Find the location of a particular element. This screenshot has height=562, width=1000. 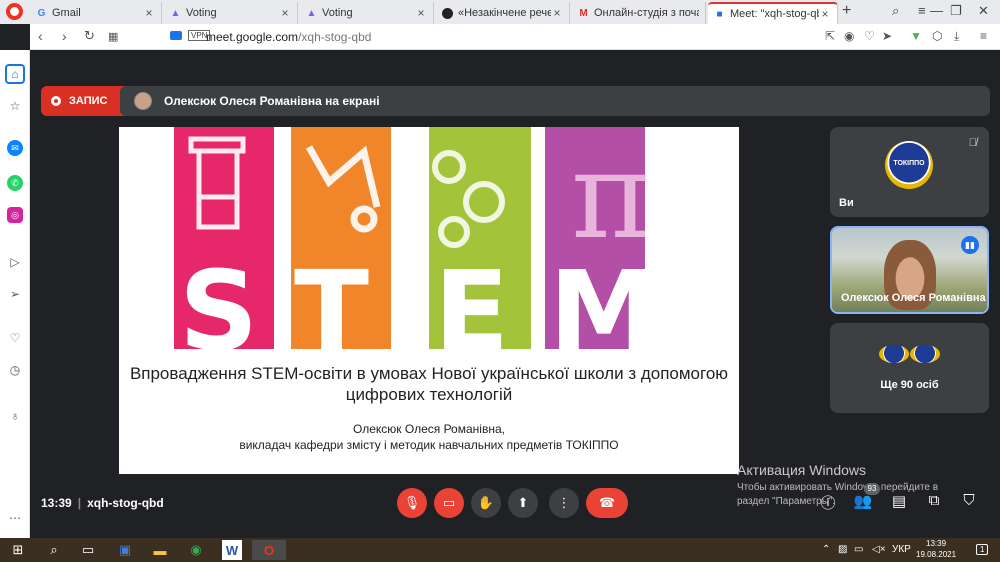

activities-icon: ⧉ is located at coordinates (934, 500).